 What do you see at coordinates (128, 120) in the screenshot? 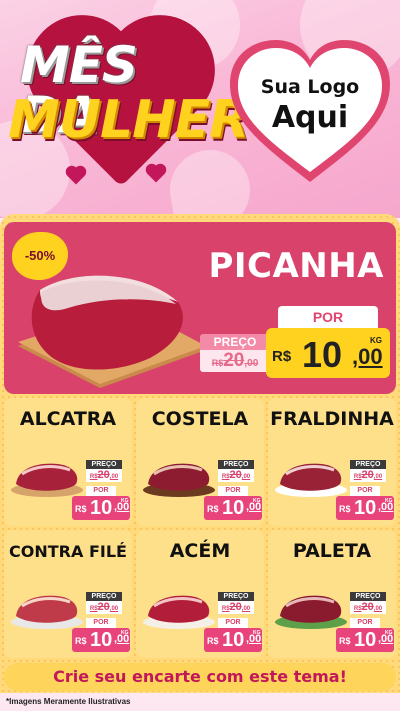
I see `title-line-2: MULHER` at bounding box center [128, 120].